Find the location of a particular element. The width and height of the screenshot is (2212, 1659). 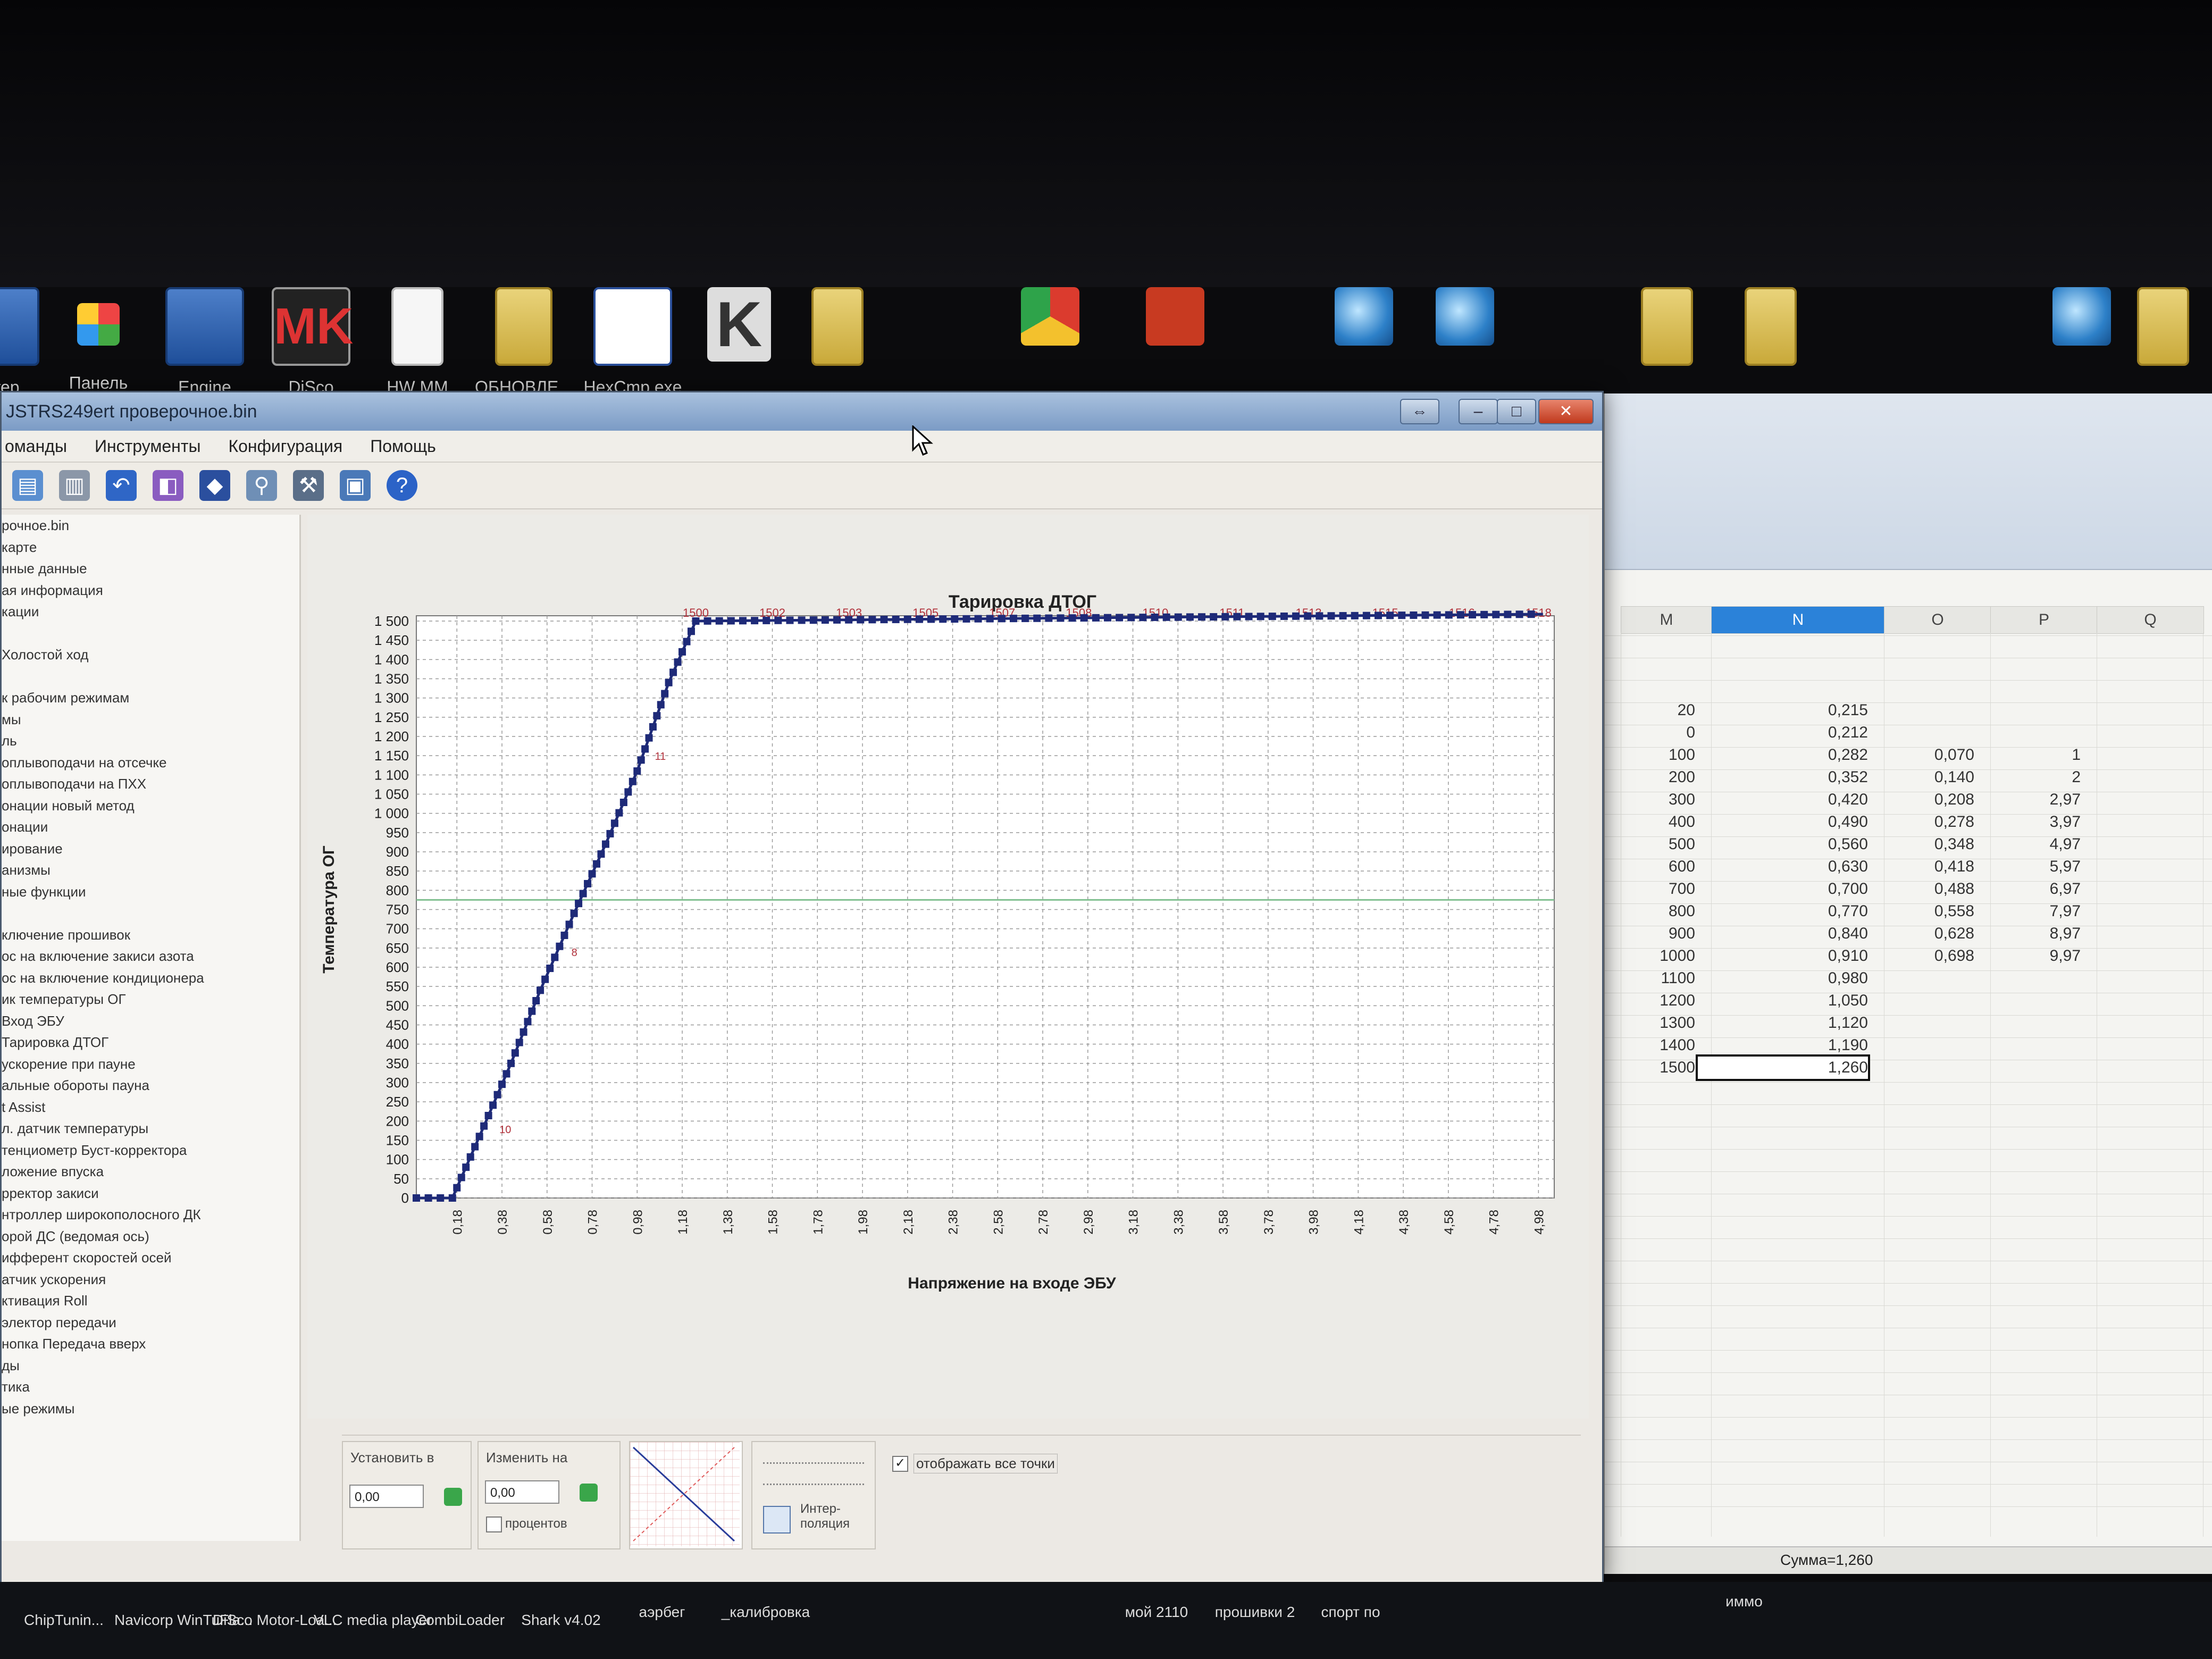

tree-item: к рабочим режимам is located at coordinates (150, 698).